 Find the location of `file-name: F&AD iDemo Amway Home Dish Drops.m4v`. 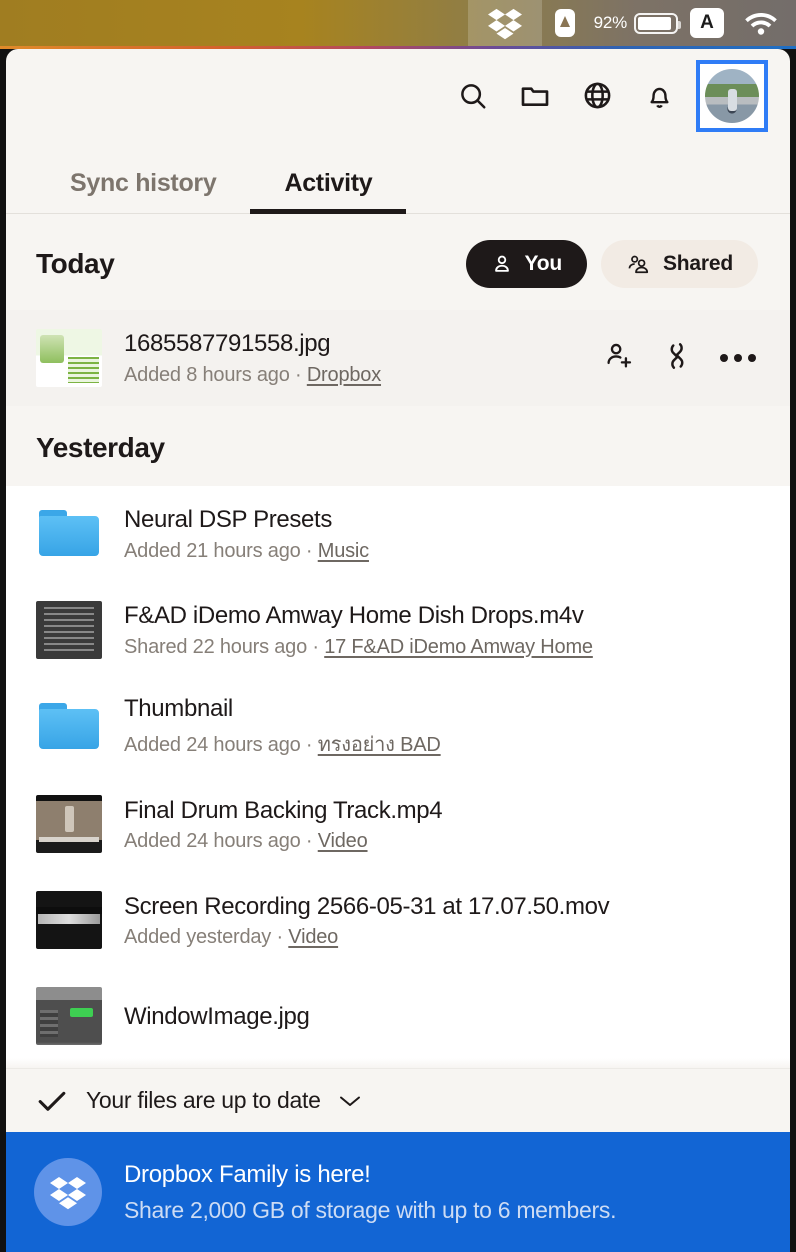

file-name: F&AD iDemo Amway Home Dish Drops.m4v is located at coordinates (354, 616).